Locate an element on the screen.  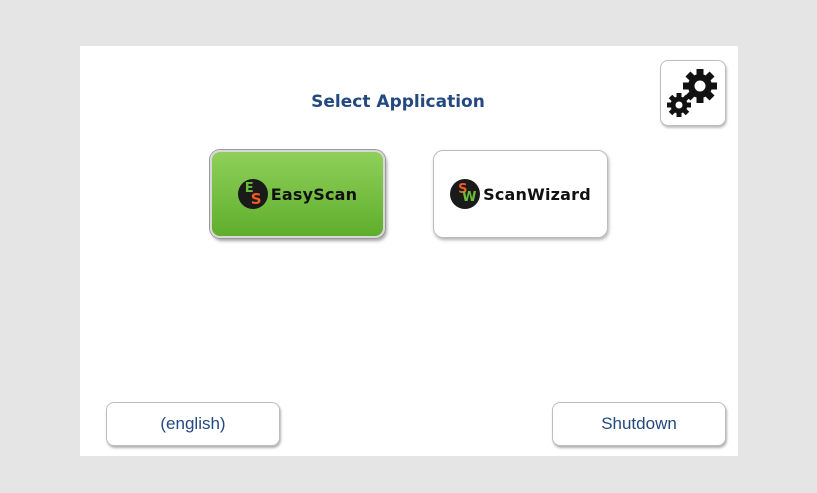
scanwizard-label: ScanWizard is located at coordinates (537, 194).